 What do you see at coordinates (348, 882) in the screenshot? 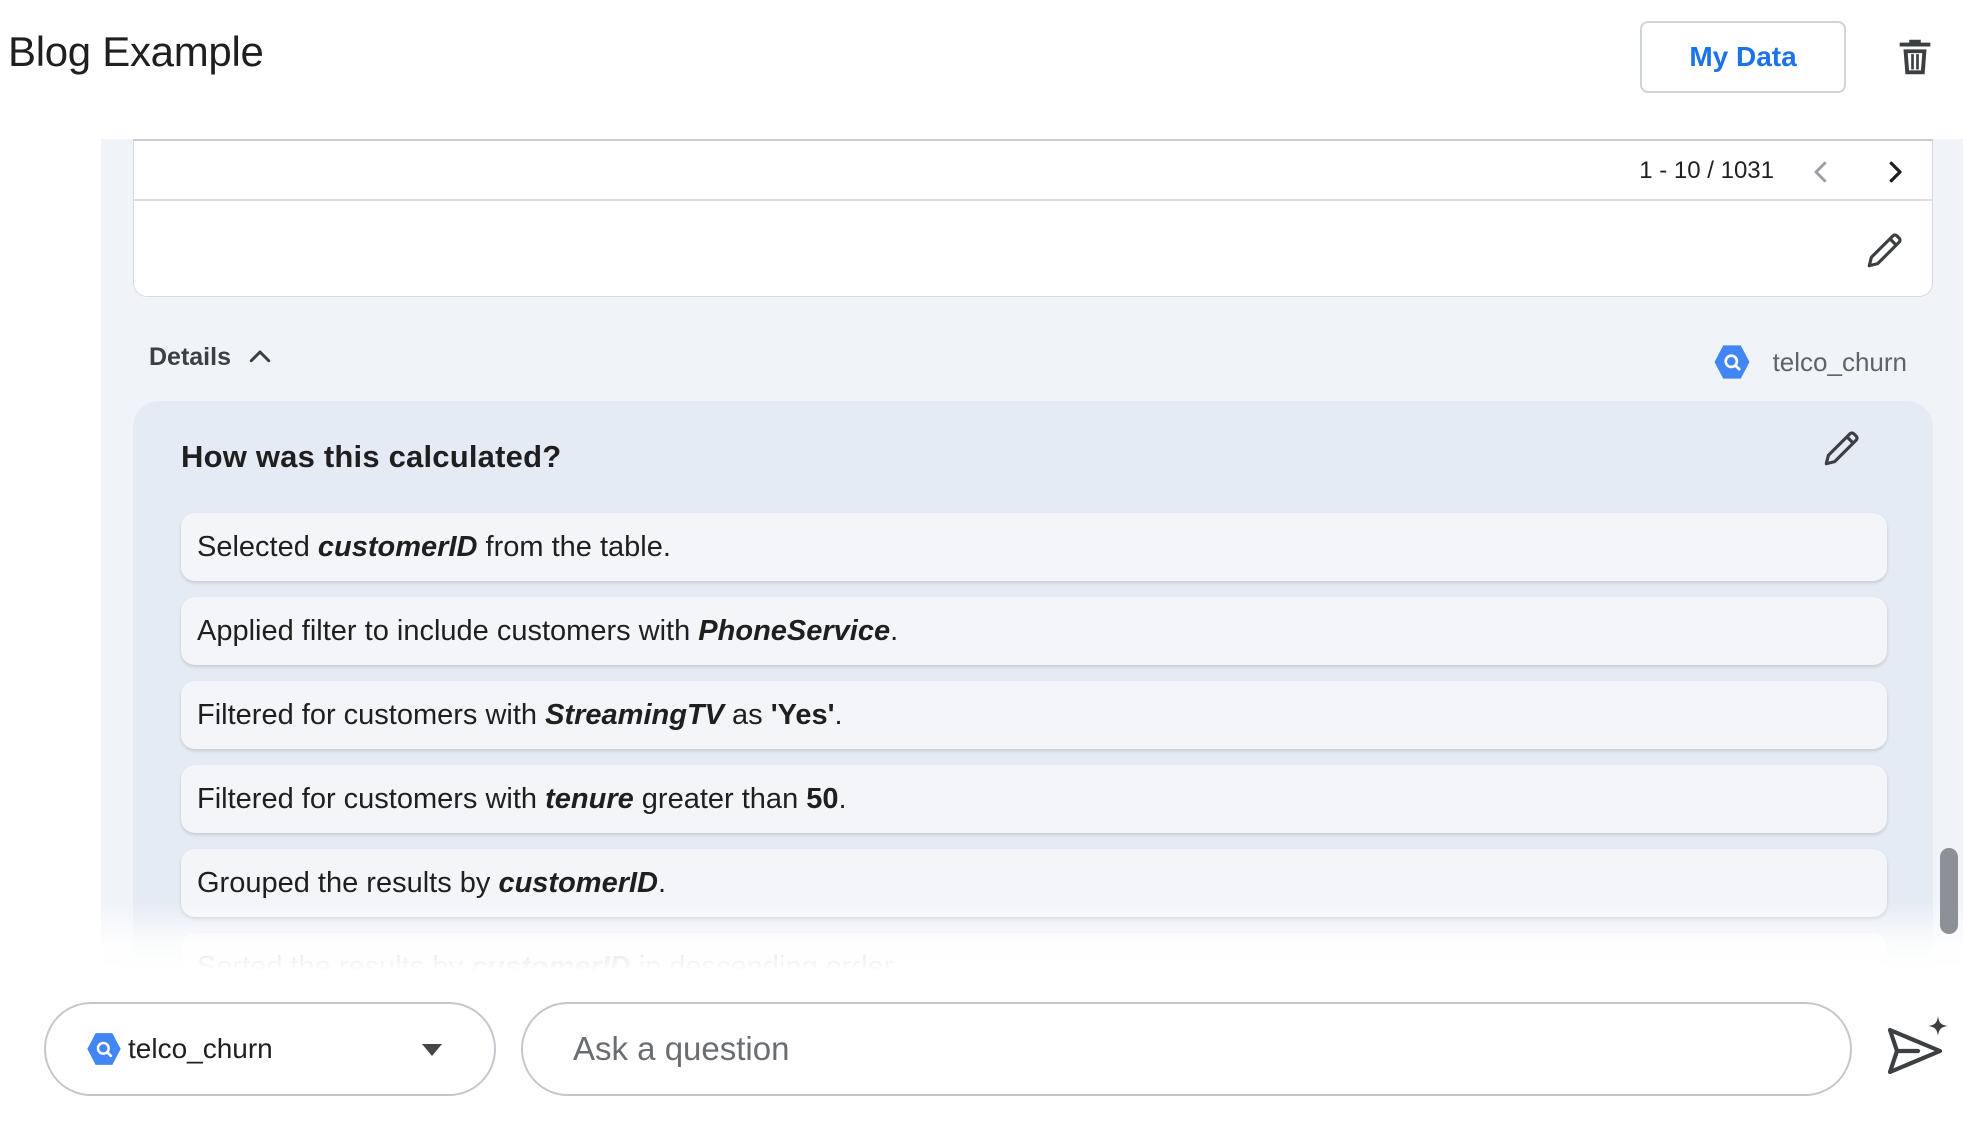
I see `step-text: Grouped the results by` at bounding box center [348, 882].